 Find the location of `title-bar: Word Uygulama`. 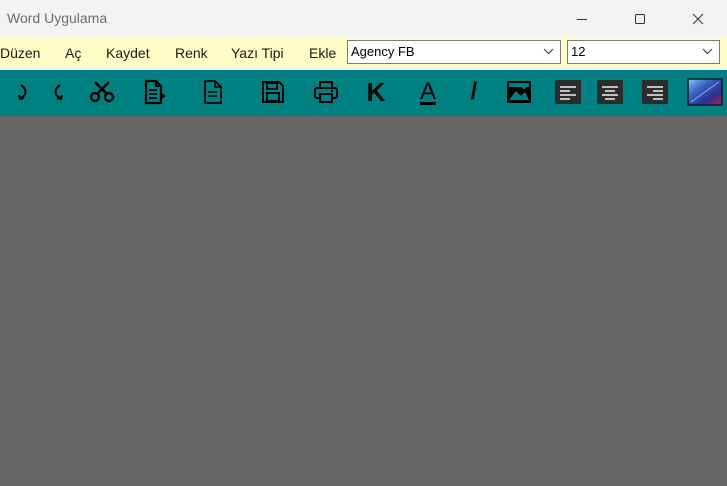

title-bar: Word Uygulama is located at coordinates (363, 19).